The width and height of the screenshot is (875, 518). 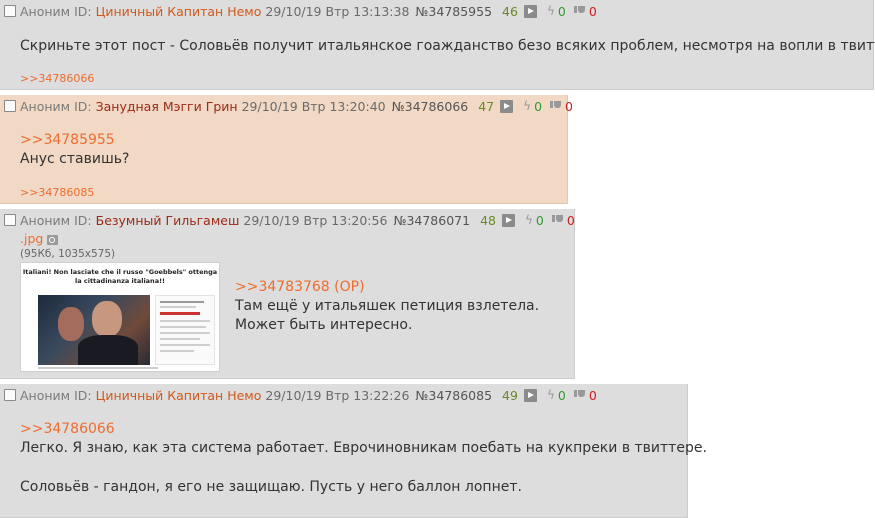 I want to click on post-message-line: Может быть интересно., so click(x=324, y=325).